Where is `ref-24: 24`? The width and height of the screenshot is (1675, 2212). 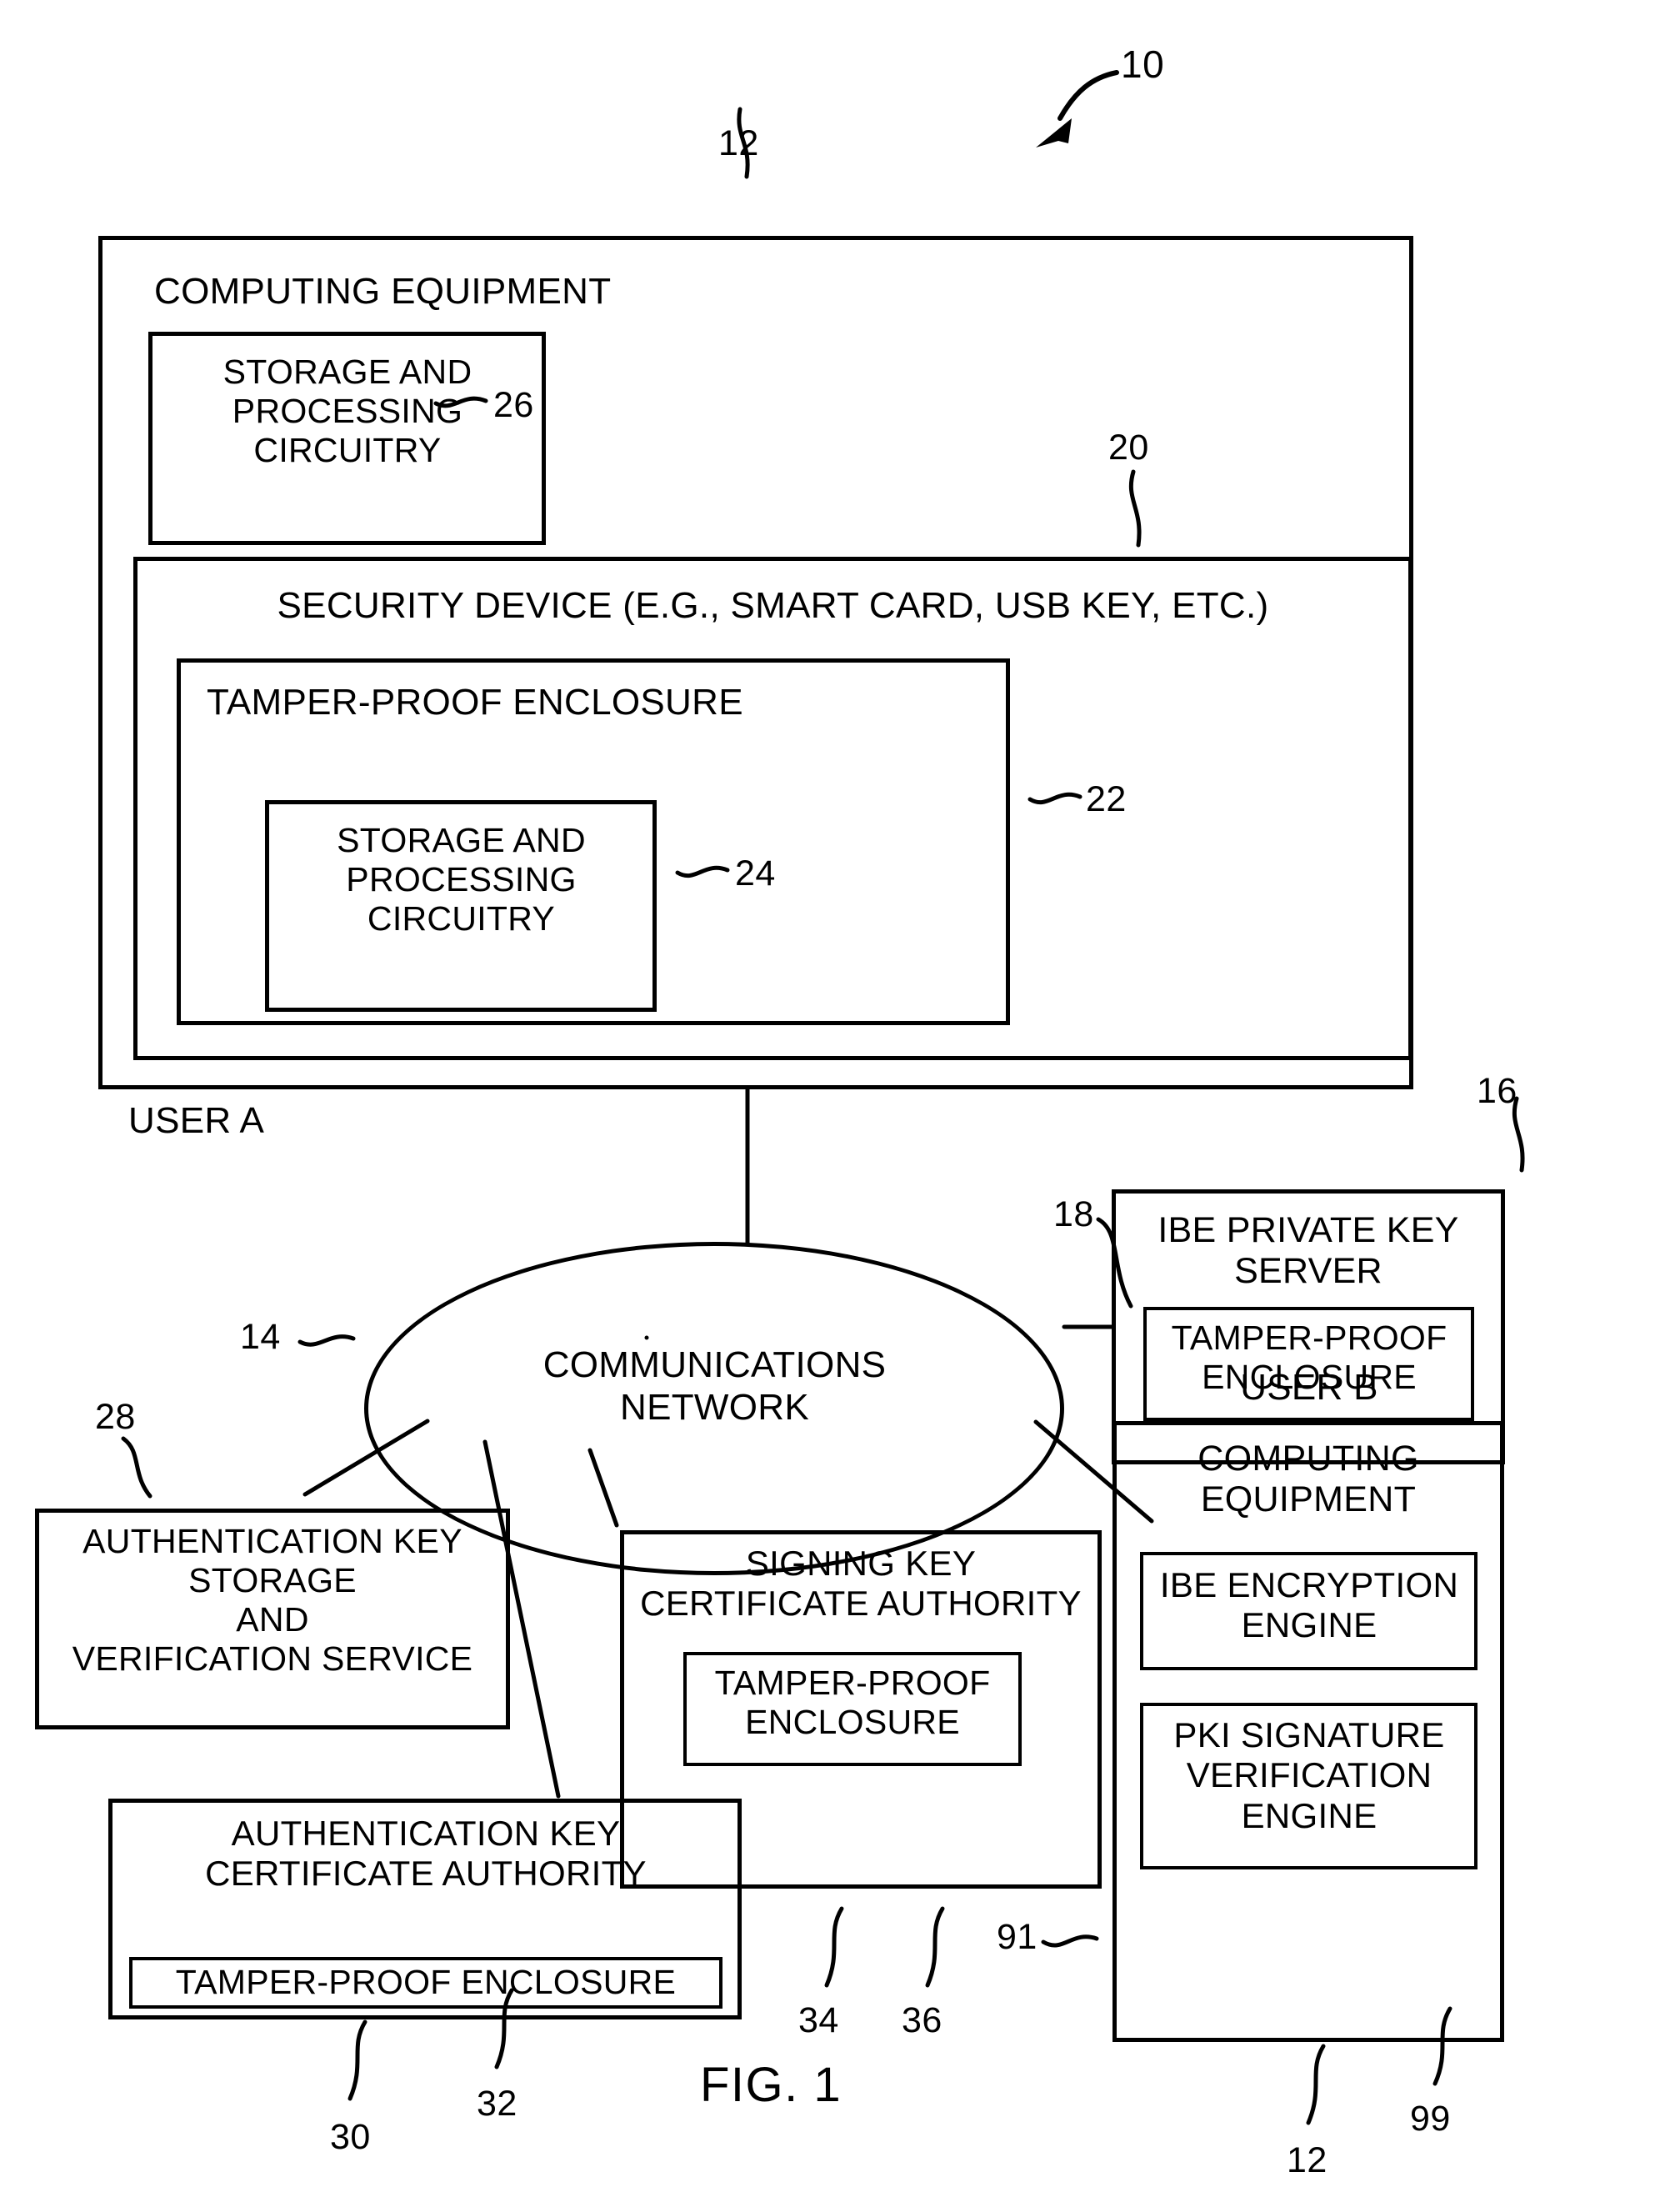 ref-24: 24 is located at coordinates (755, 873).